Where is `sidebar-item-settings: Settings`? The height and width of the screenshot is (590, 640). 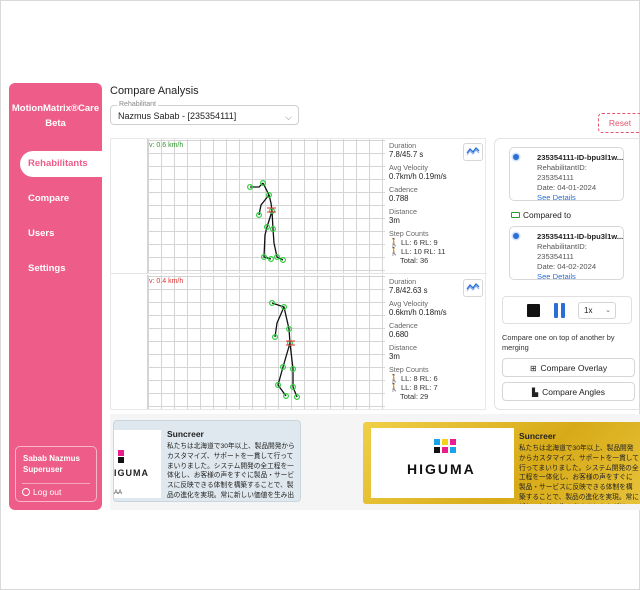
sidebar-item-settings: Settings is located at coordinates (55, 269).